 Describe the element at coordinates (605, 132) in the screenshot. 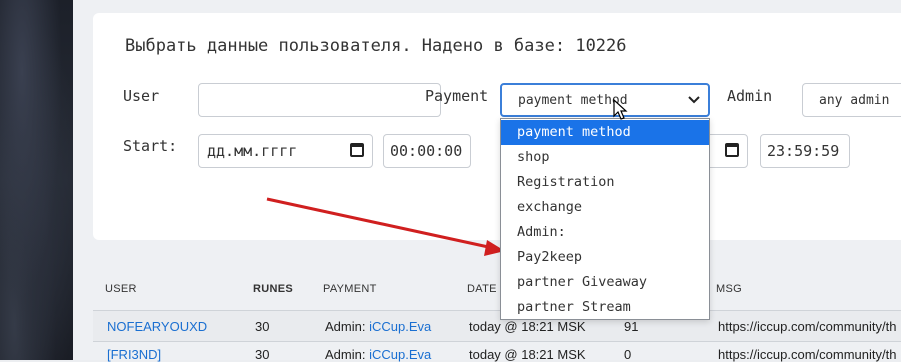

I see `dropdown-option: payment method` at that location.